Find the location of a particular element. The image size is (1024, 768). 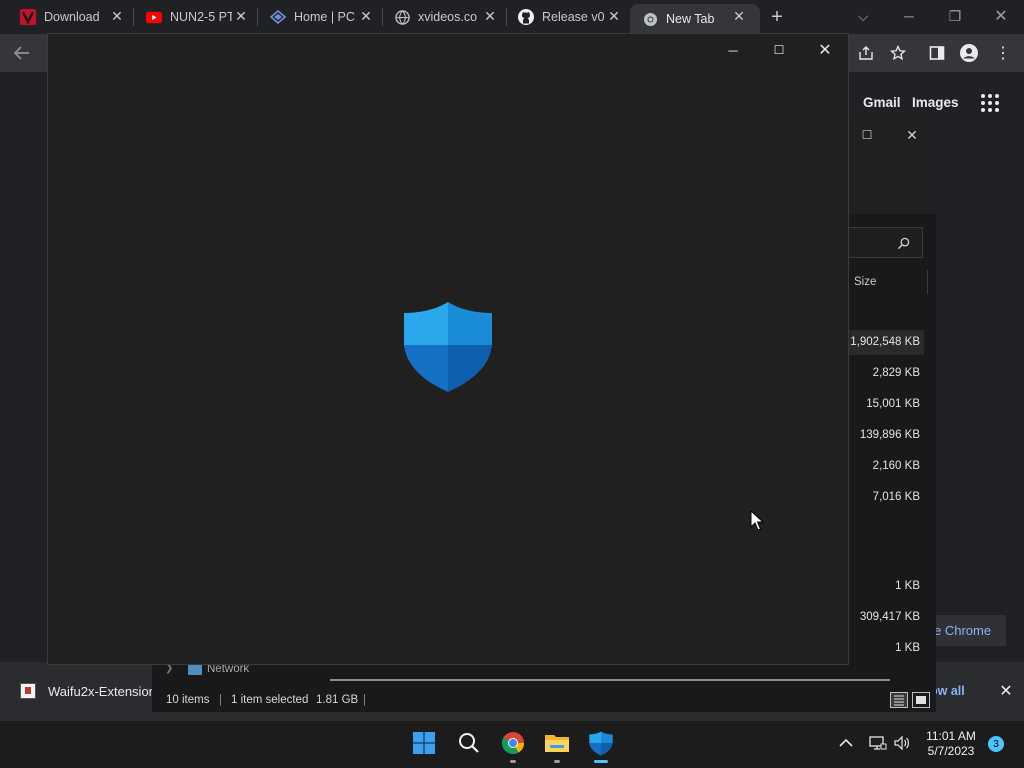

pcgaming-icon is located at coordinates (278, 17).